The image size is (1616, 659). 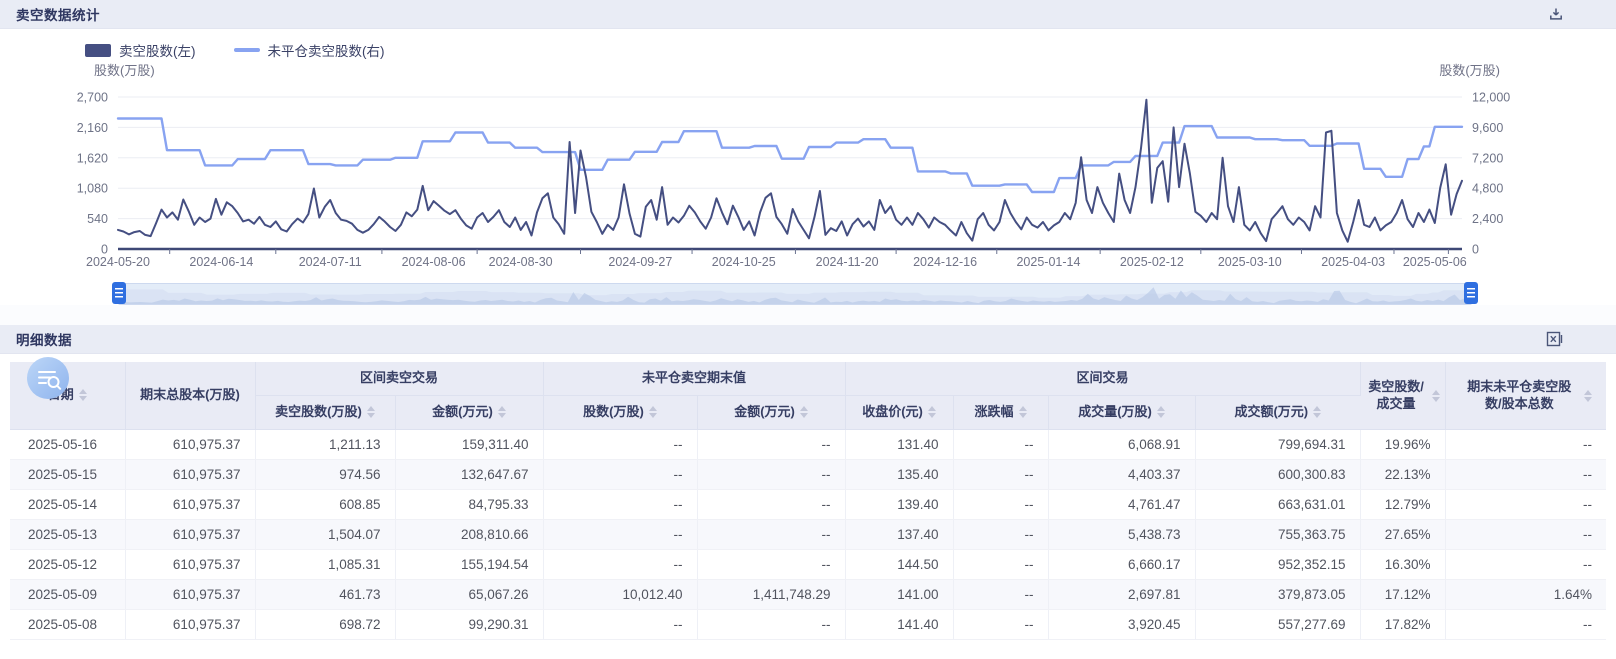 I want to click on col-header-open-to-capital: 期末未平仓卖空股数/股本总数, so click(x=1526, y=396).